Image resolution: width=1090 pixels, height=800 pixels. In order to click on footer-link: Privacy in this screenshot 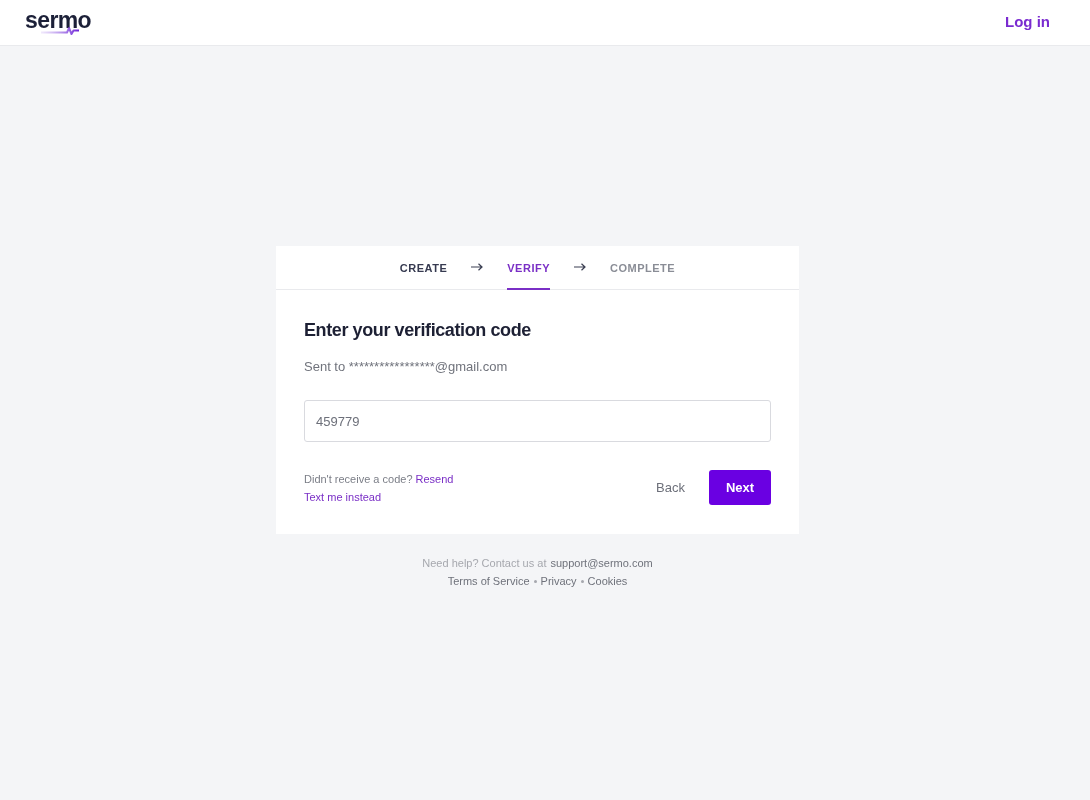, I will do `click(558, 581)`.